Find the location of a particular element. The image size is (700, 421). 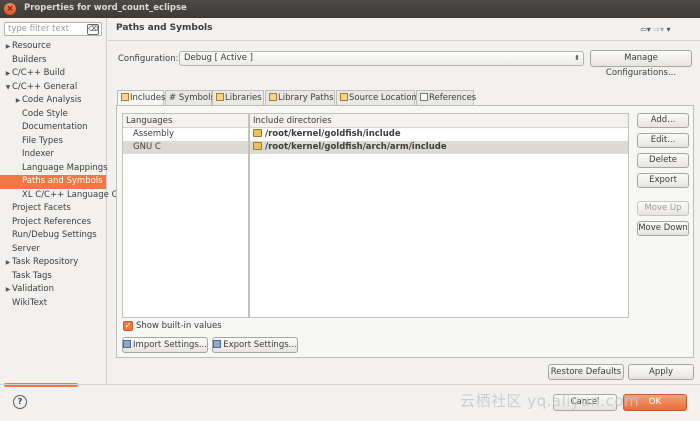

tab-symbols: # Symbols is located at coordinates (190, 97).